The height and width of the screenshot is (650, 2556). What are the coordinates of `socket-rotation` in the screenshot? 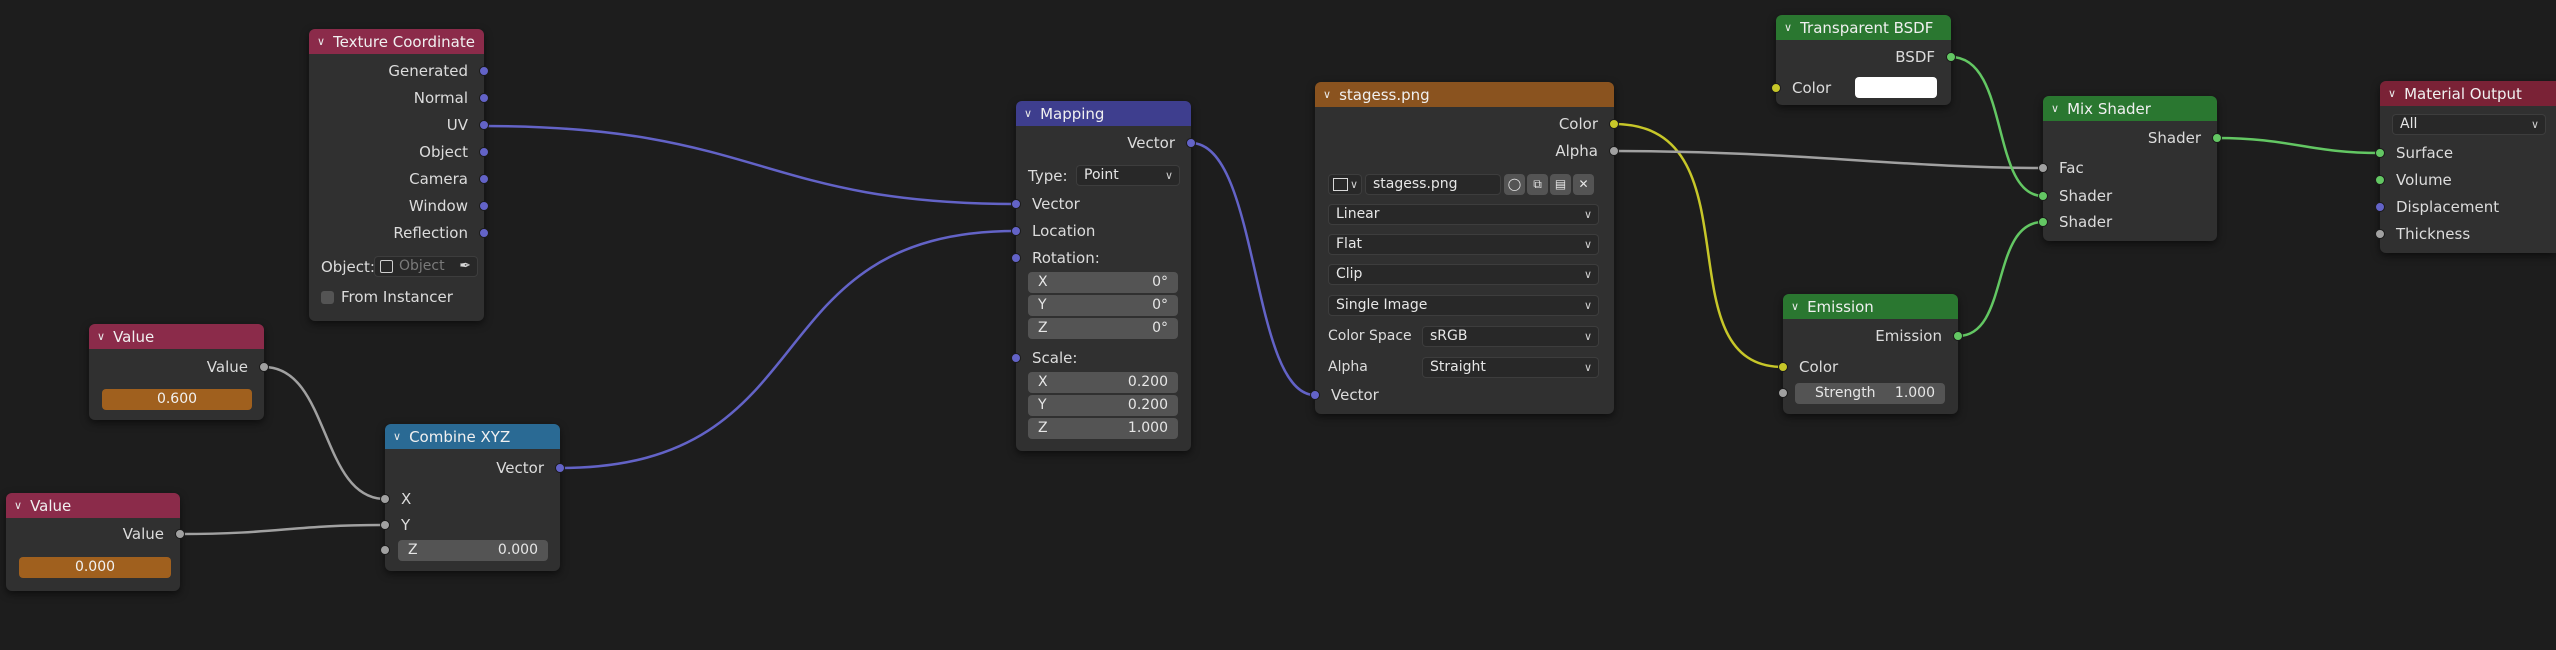 It's located at (1016, 258).